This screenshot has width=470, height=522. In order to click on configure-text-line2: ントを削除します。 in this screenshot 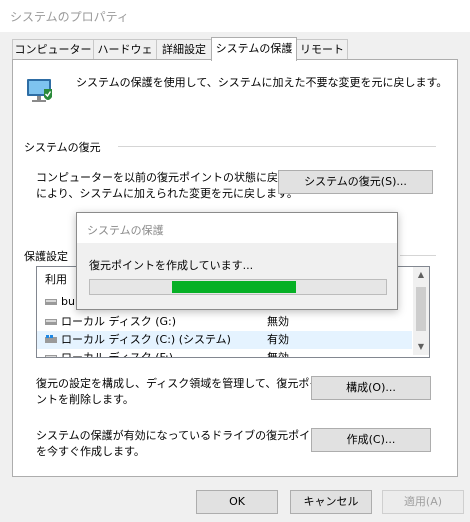, I will do `click(85, 399)`.